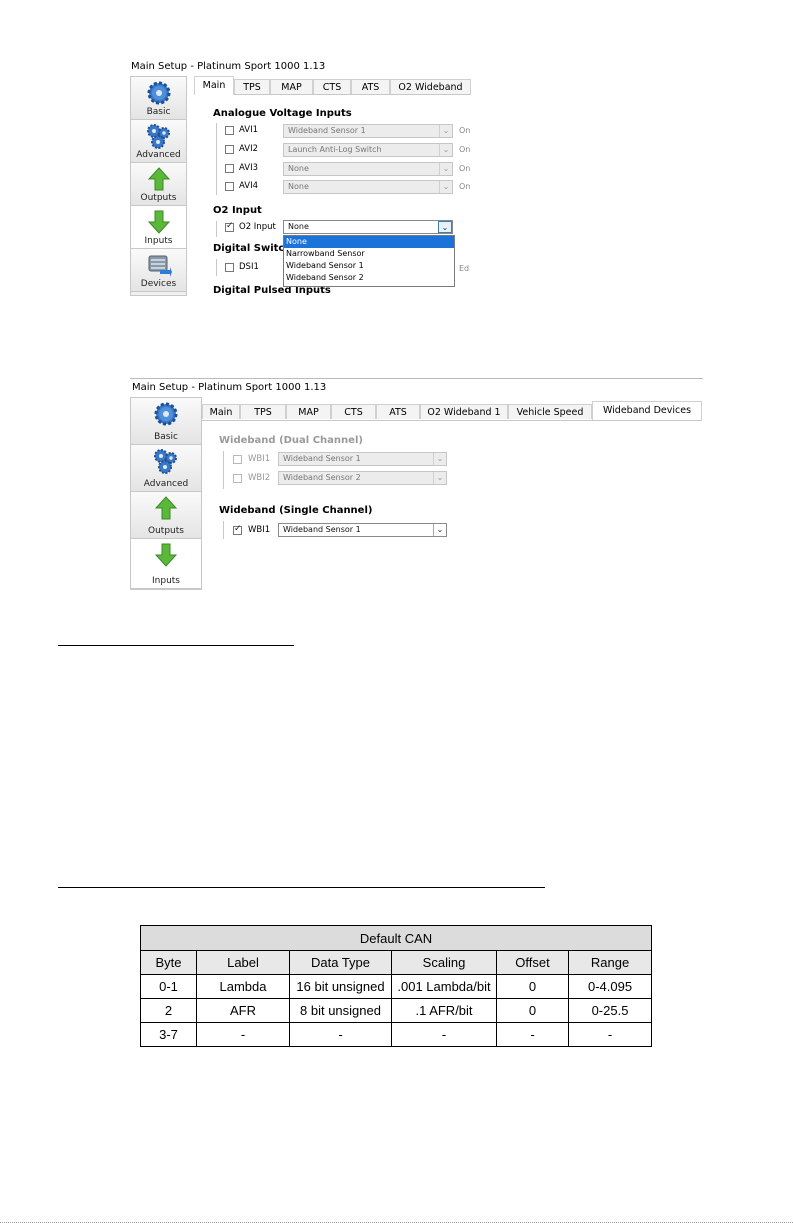  What do you see at coordinates (243, 986) in the screenshot?
I see `table-cell: Lambda` at bounding box center [243, 986].